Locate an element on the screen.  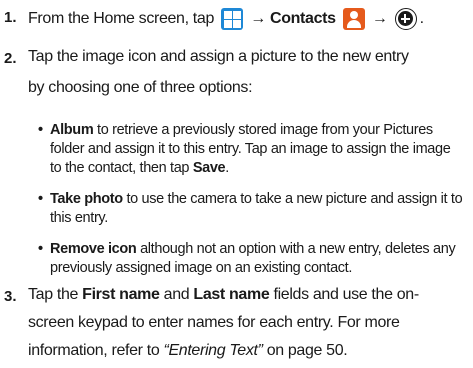
last-name-term: Last name is located at coordinates (231, 294).